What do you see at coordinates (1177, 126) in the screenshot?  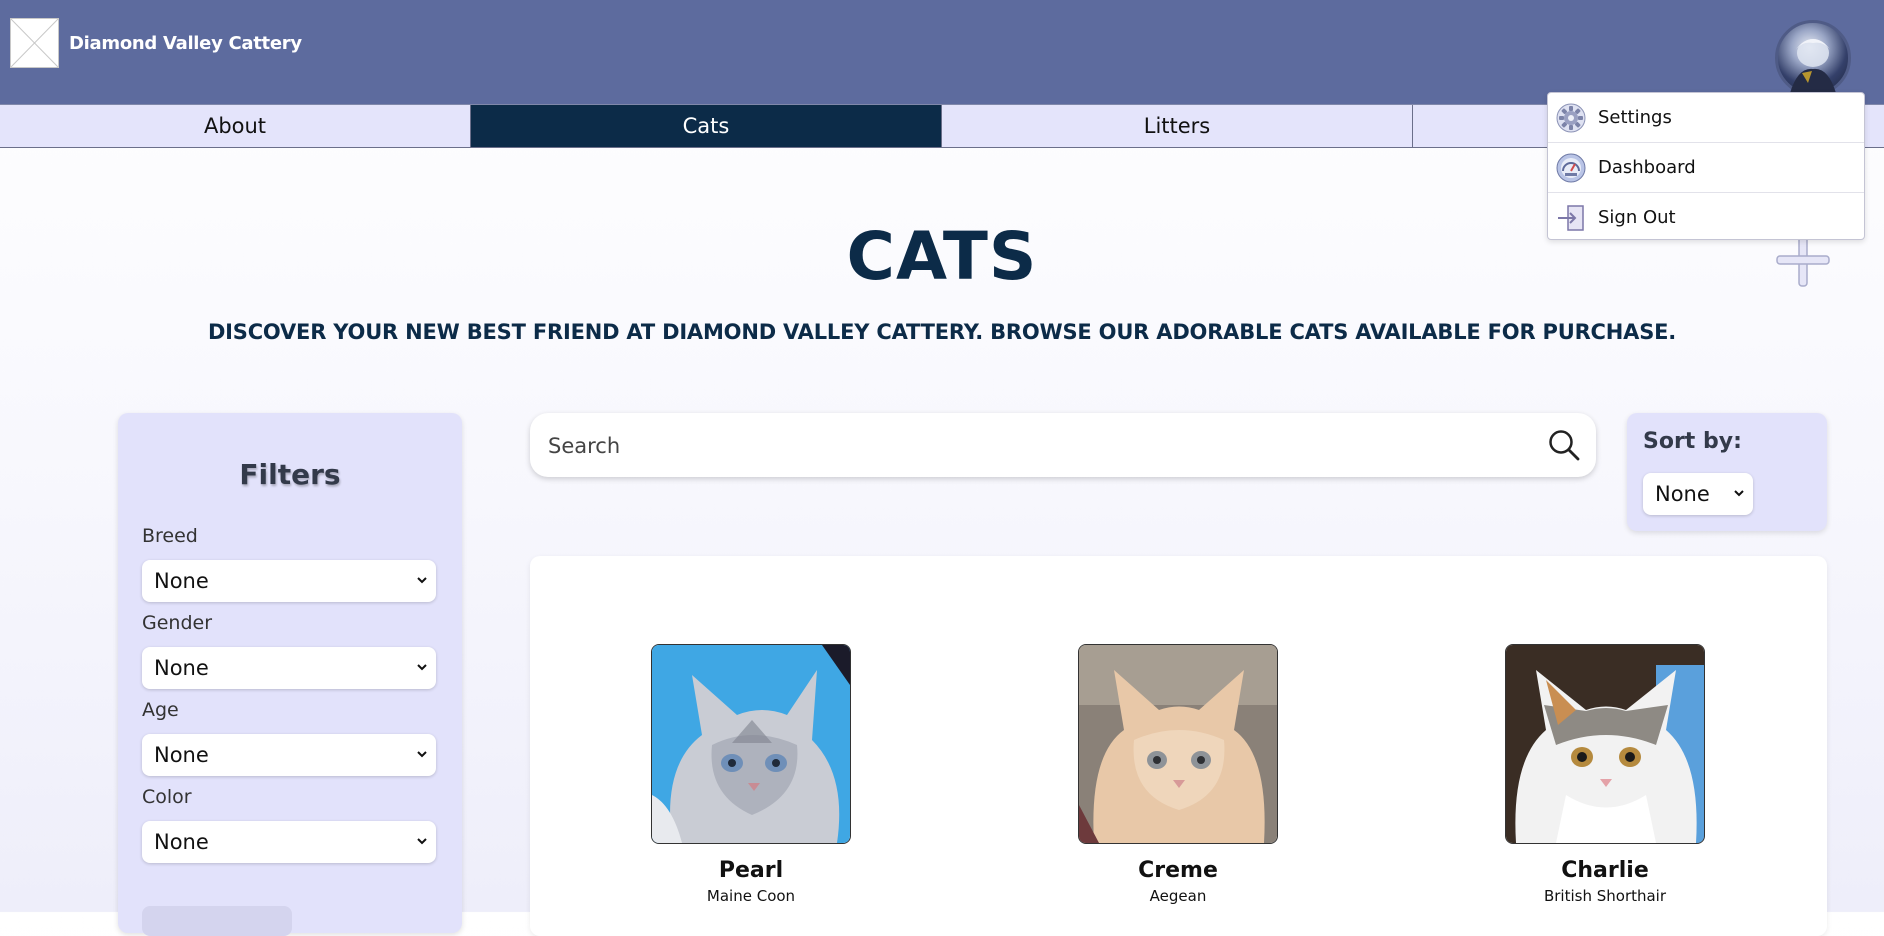 I see `nav-litters: Litters` at bounding box center [1177, 126].